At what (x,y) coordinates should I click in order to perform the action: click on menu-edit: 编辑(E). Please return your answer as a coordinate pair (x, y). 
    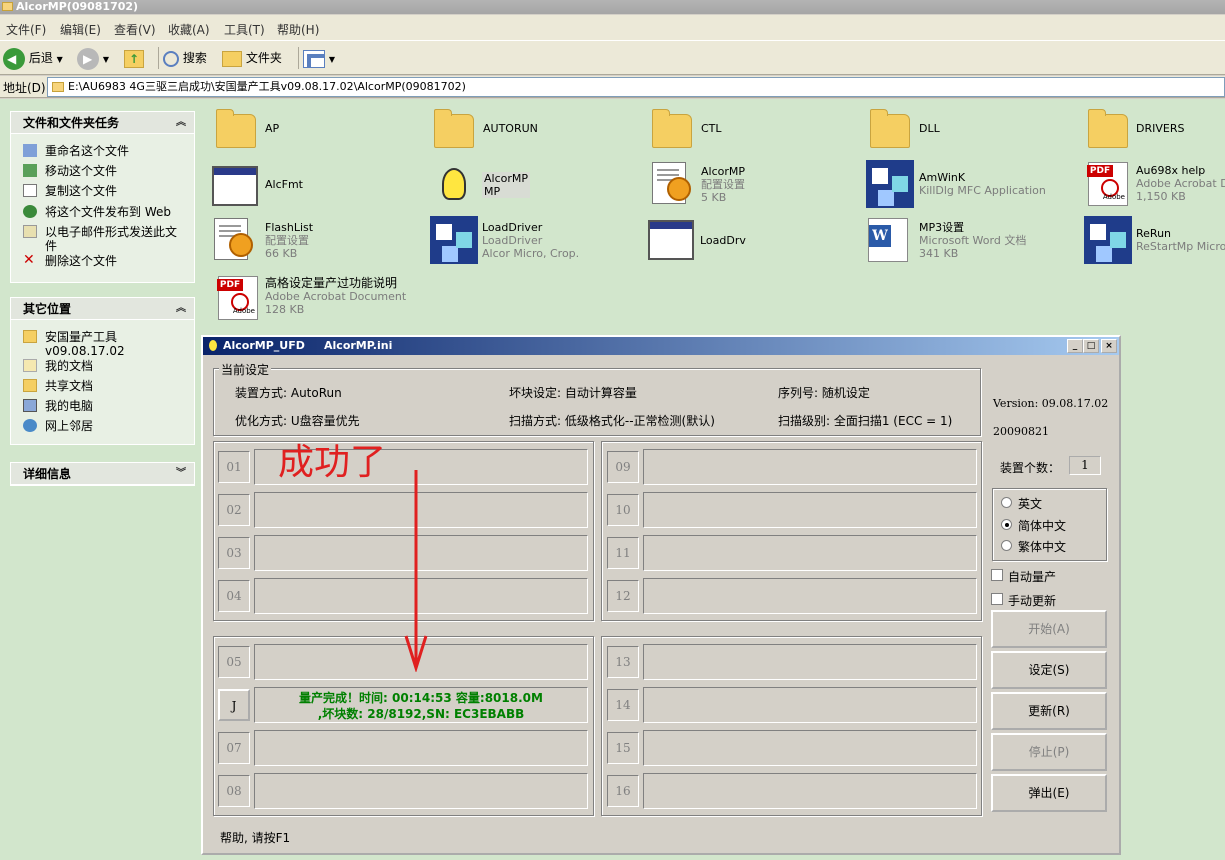
    Looking at the image, I should click on (80, 29).